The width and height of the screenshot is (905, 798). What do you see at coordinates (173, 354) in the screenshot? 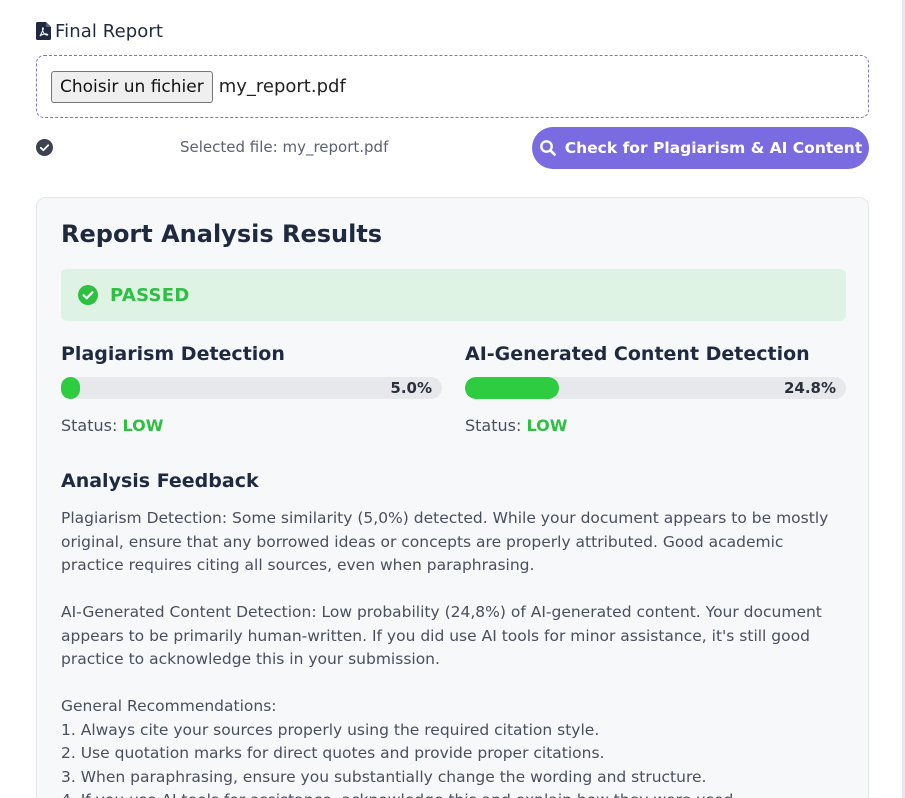
I see `plagiarism-title: Plagiarism Detection` at bounding box center [173, 354].